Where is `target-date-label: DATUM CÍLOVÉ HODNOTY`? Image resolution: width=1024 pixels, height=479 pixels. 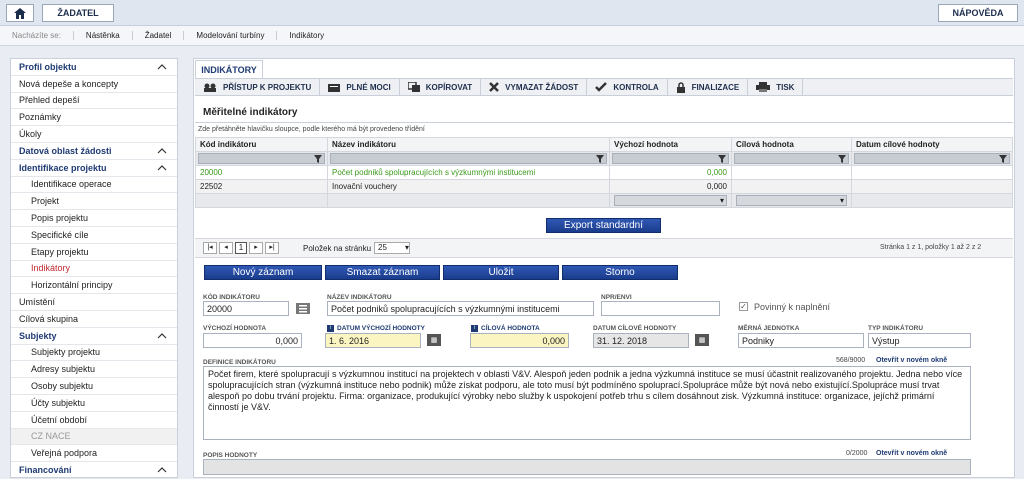 target-date-label: DATUM CÍLOVÉ HODNOTY is located at coordinates (635, 328).